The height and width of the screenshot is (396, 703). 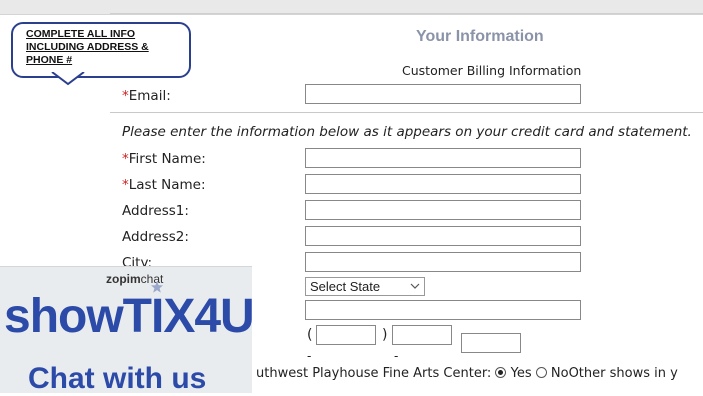 I want to click on mailing-list-text: uthwest Playhouse Fine Arts Center:, so click(x=374, y=373).